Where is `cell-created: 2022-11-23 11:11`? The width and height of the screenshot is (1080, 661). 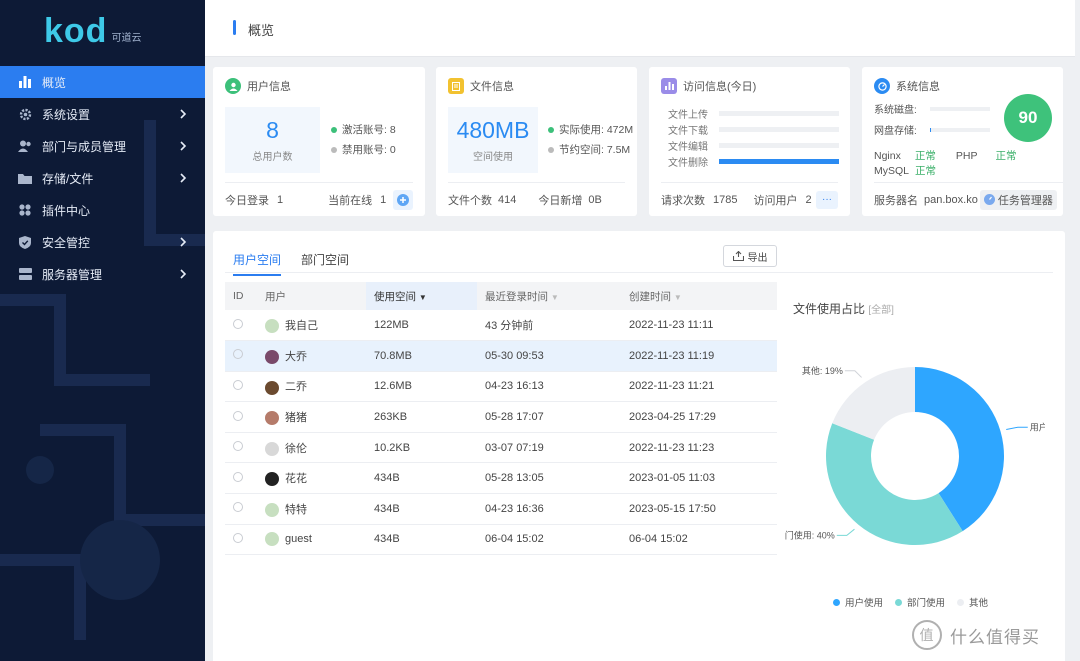 cell-created: 2022-11-23 11:11 is located at coordinates (699, 326).